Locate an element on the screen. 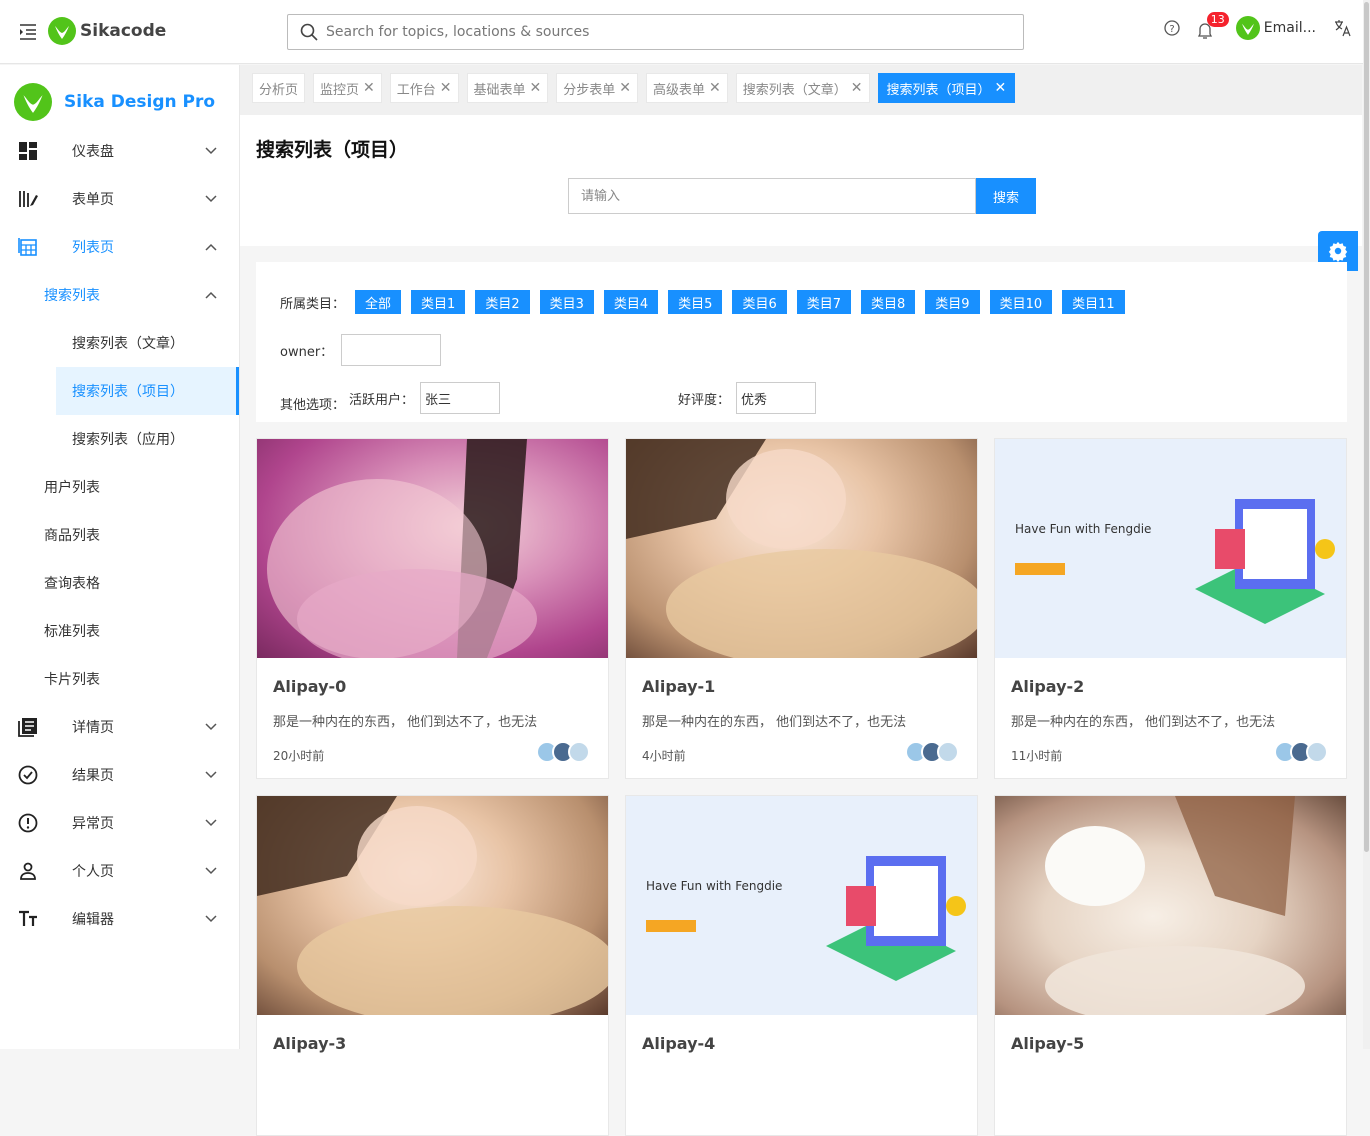 The height and width of the screenshot is (1136, 1370). active-user-select: 张三 is located at coordinates (460, 398).